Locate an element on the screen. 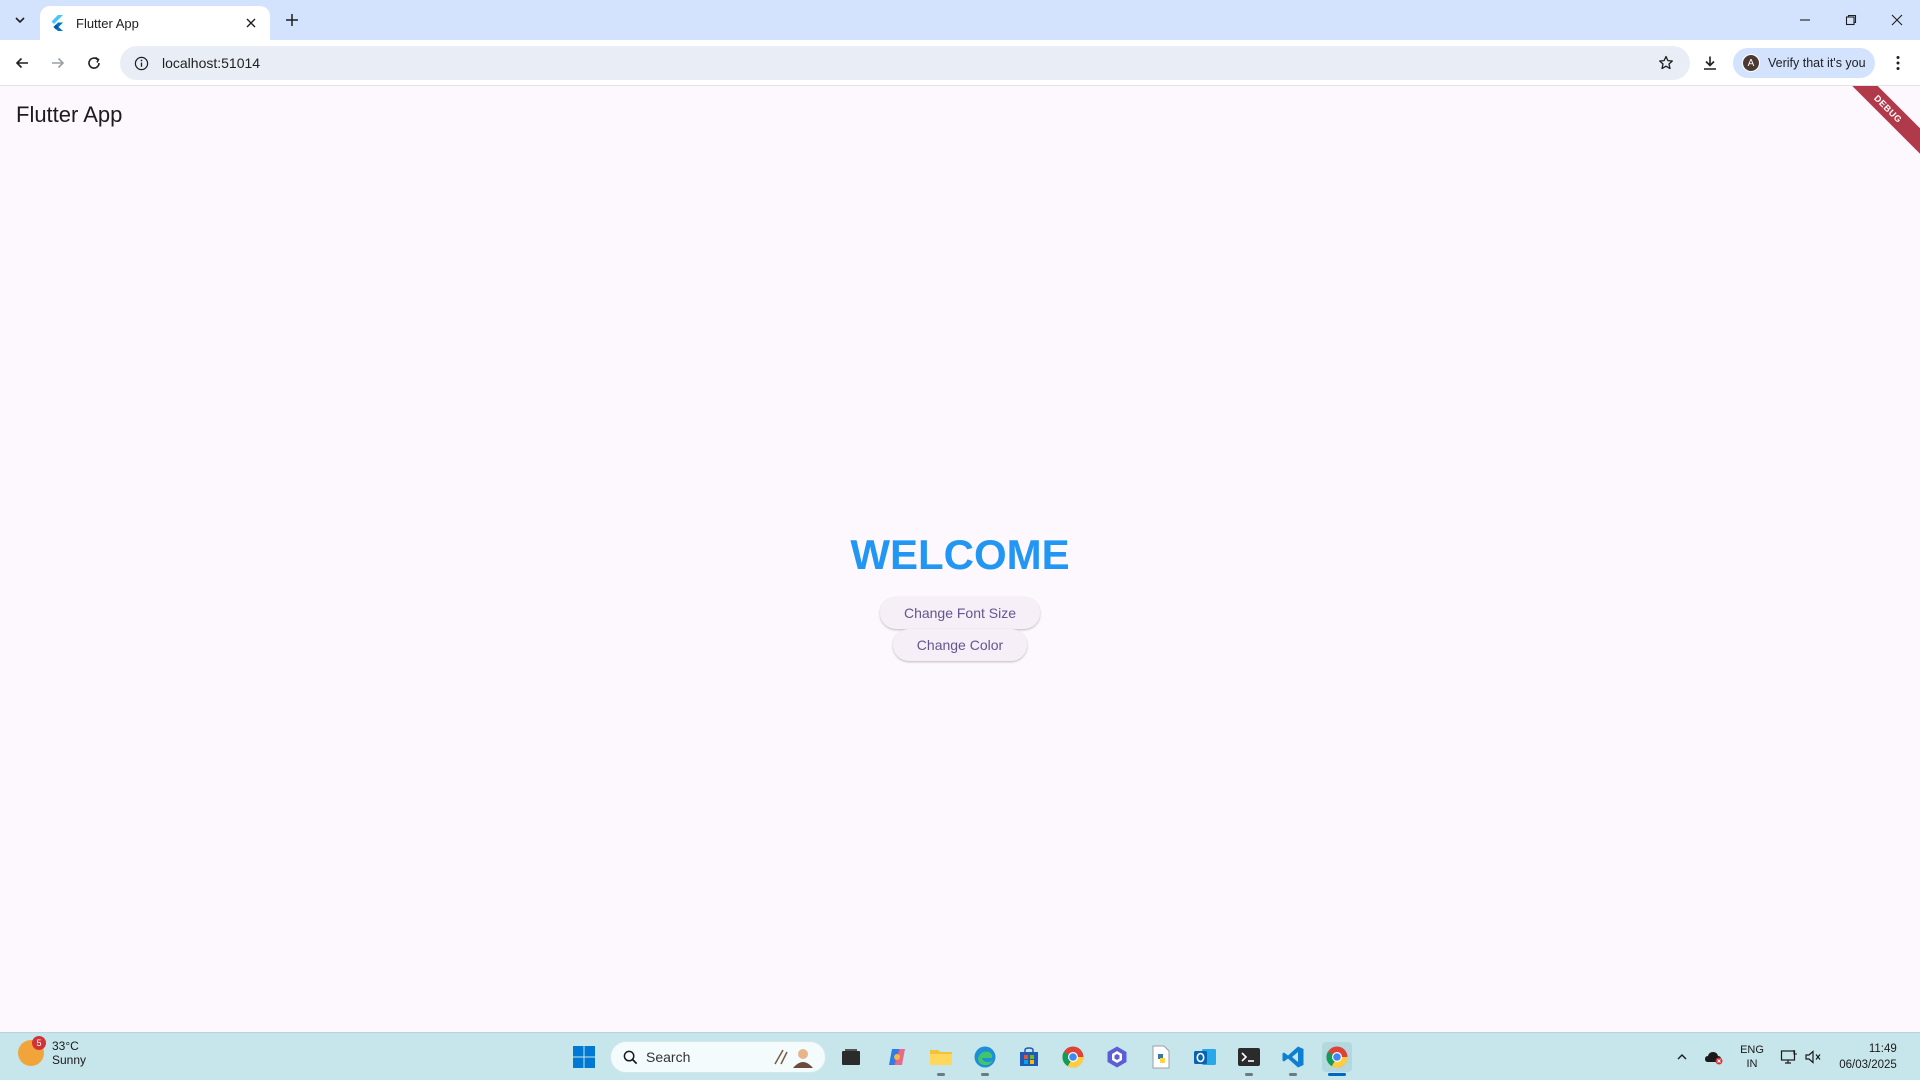  input-language-button: ENG IN is located at coordinates (1752, 1056).